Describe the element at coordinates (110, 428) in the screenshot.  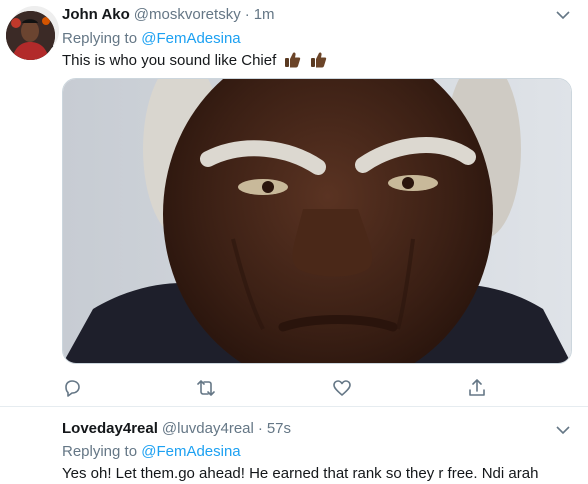
I see `display-name: Loveday4real` at that location.